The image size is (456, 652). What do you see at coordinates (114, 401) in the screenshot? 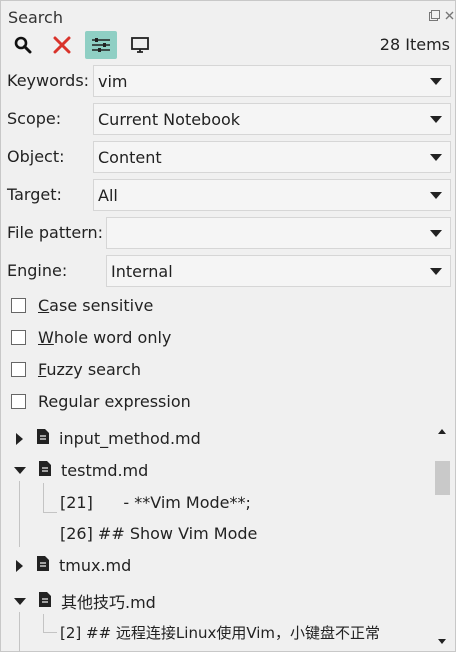
I see `regex-label: Regular expression` at bounding box center [114, 401].